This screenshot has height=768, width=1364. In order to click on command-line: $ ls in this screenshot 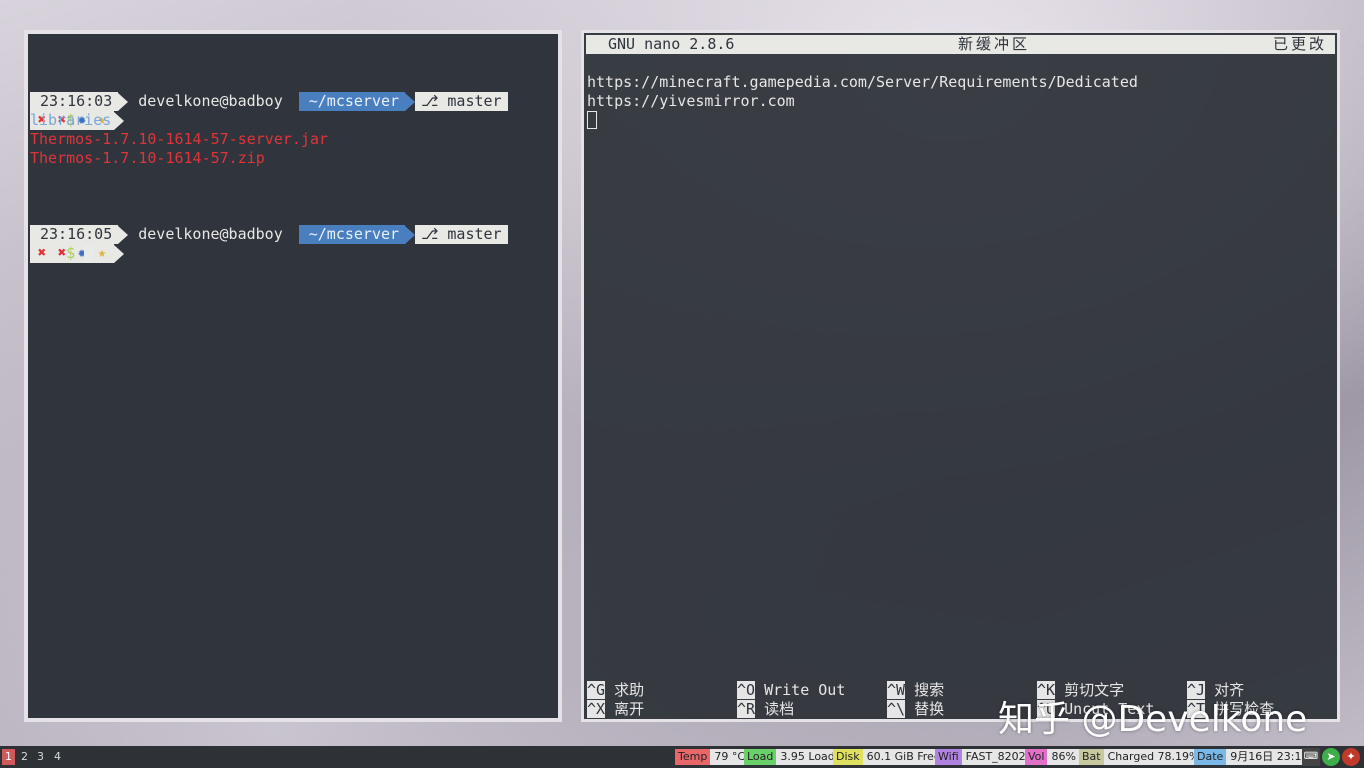, I will do `click(66, 110)`.